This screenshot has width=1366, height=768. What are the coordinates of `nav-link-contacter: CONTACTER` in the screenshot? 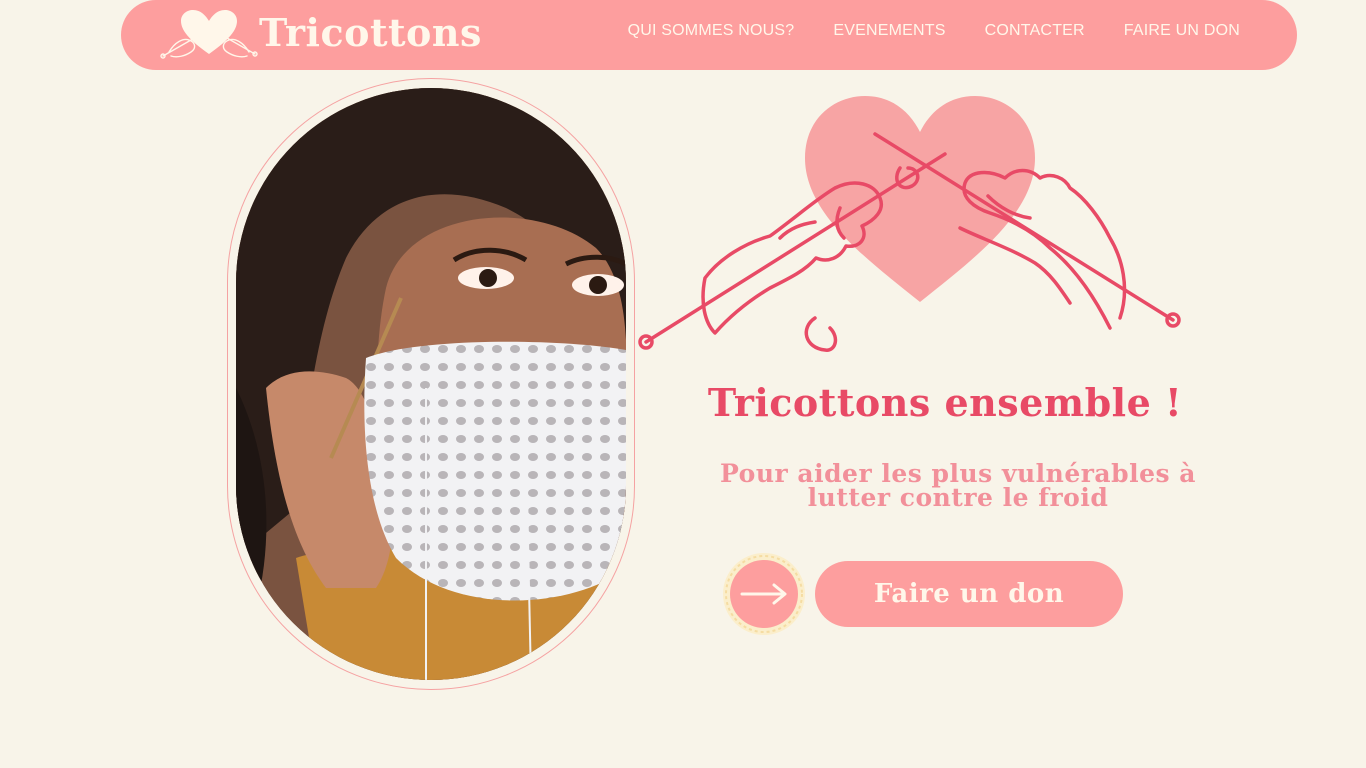 It's located at (1035, 31).